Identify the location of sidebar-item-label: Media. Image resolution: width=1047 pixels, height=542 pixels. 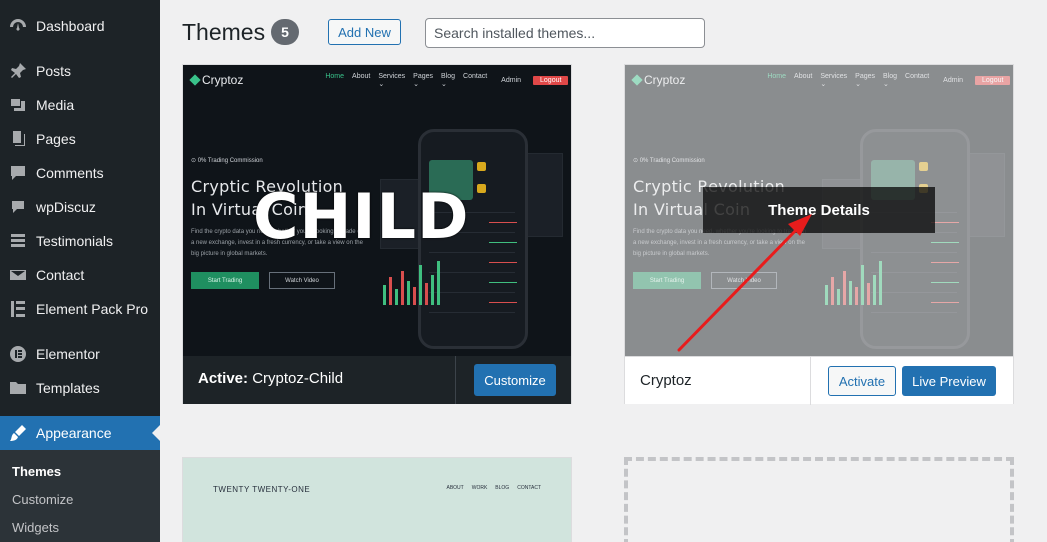
(55, 105).